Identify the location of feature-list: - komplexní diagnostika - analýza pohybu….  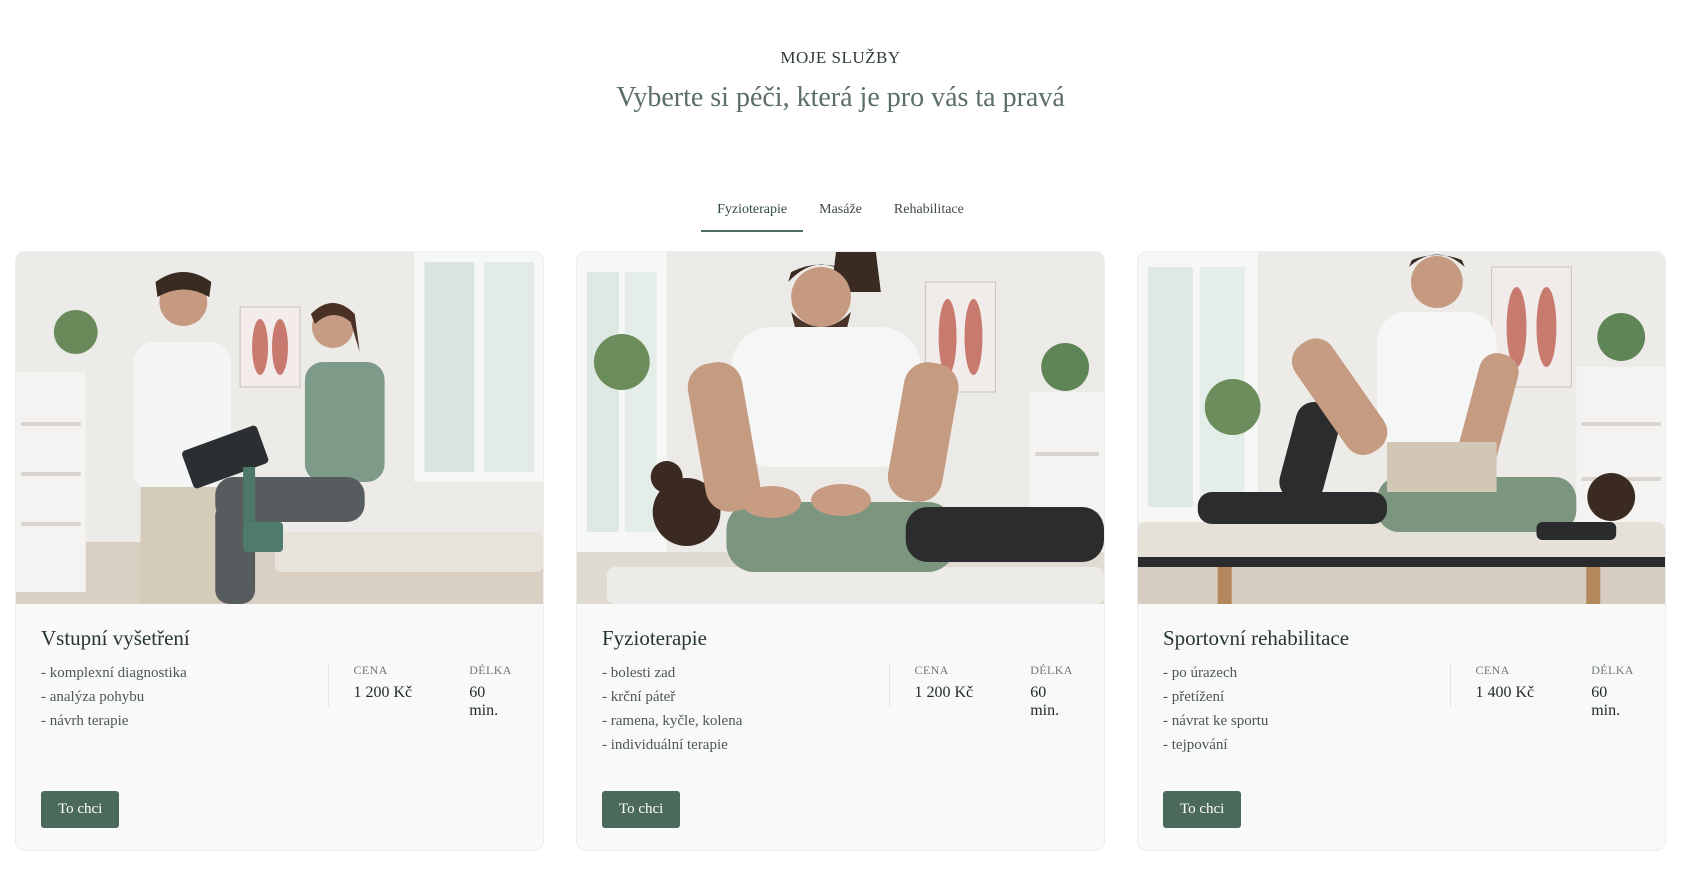
(184, 697).